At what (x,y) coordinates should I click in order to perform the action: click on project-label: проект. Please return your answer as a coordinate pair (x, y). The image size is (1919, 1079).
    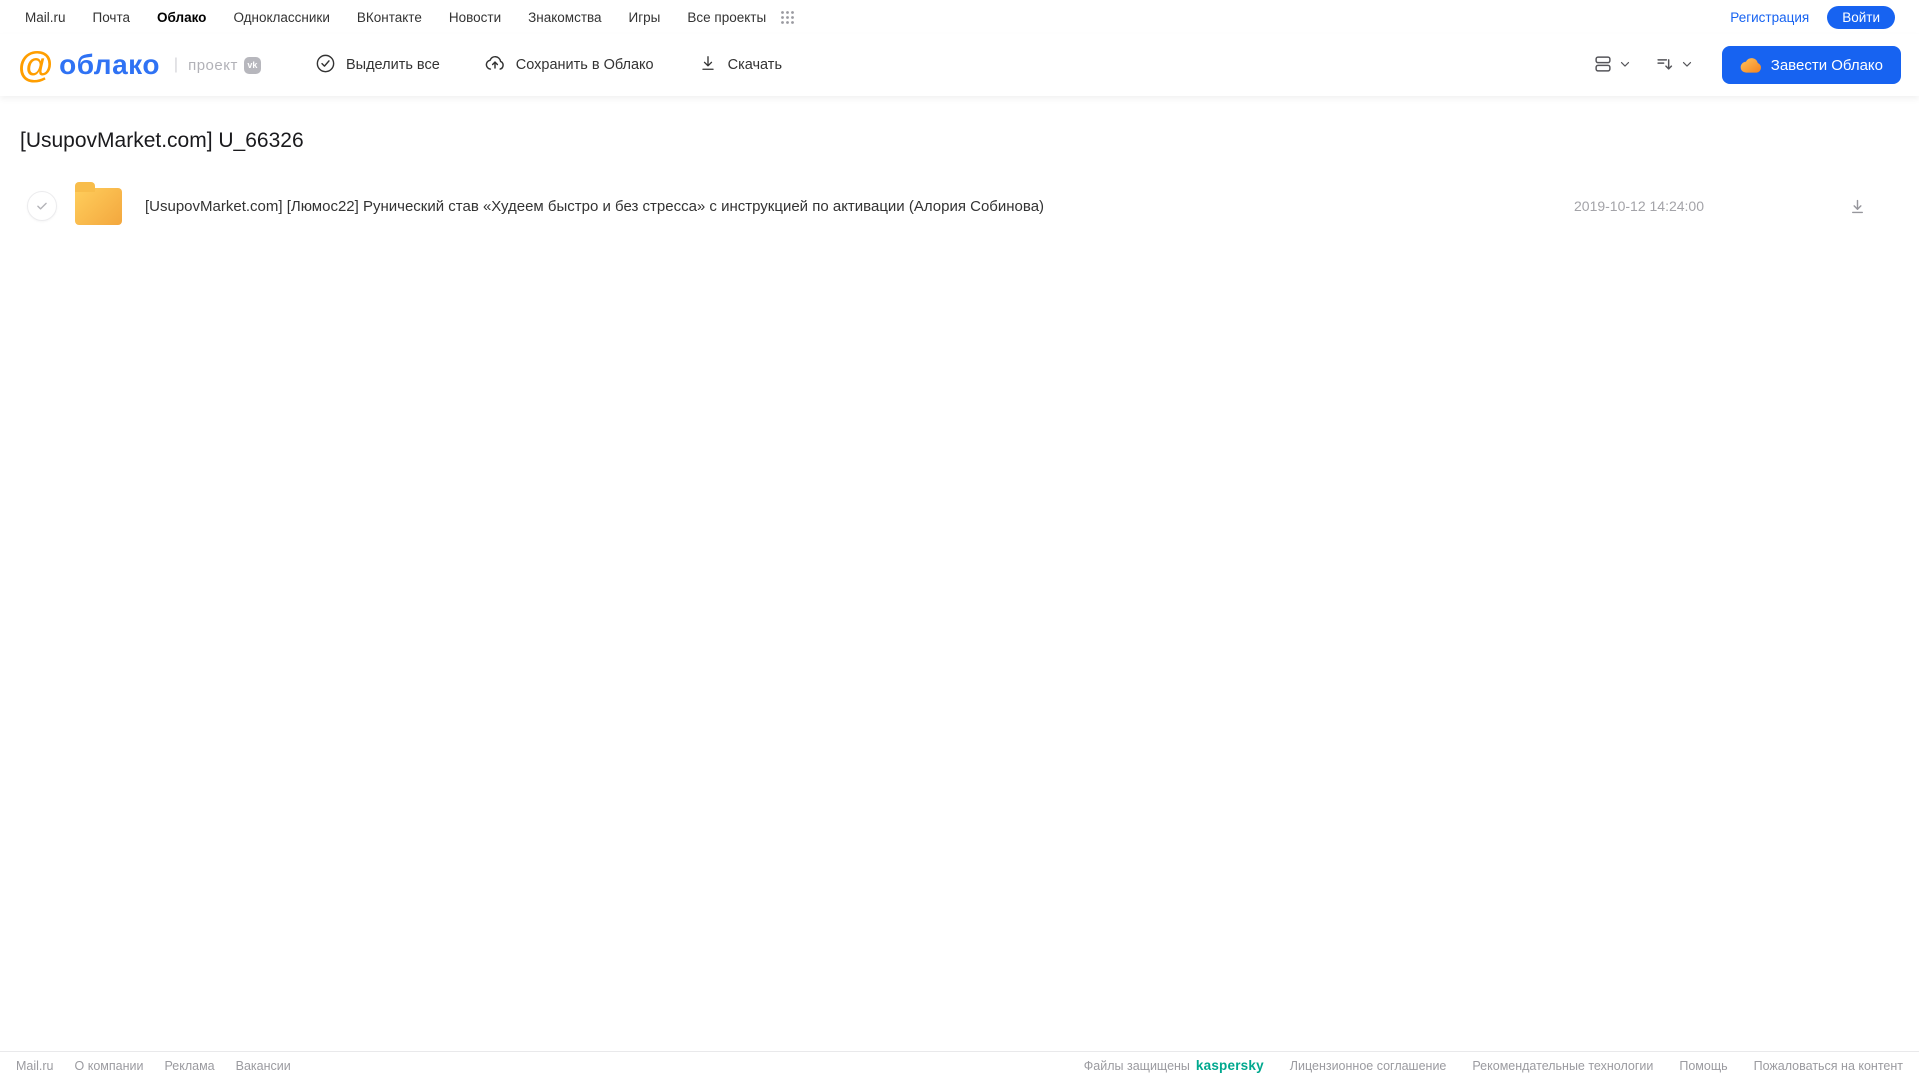
    Looking at the image, I should click on (213, 65).